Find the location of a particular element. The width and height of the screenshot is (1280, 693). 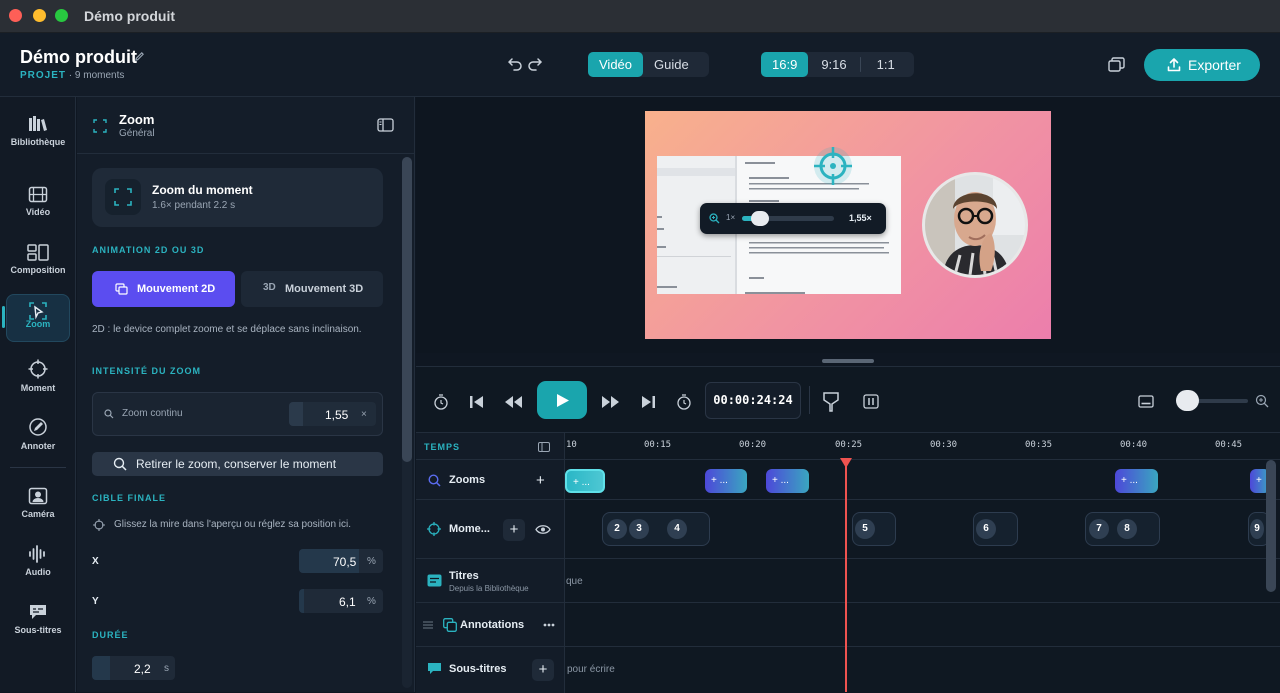

more-options-icon is located at coordinates (549, 625).